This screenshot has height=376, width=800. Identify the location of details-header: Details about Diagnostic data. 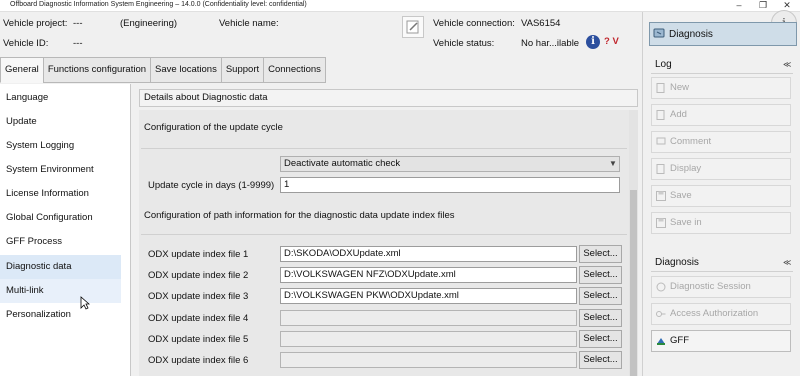
(388, 98).